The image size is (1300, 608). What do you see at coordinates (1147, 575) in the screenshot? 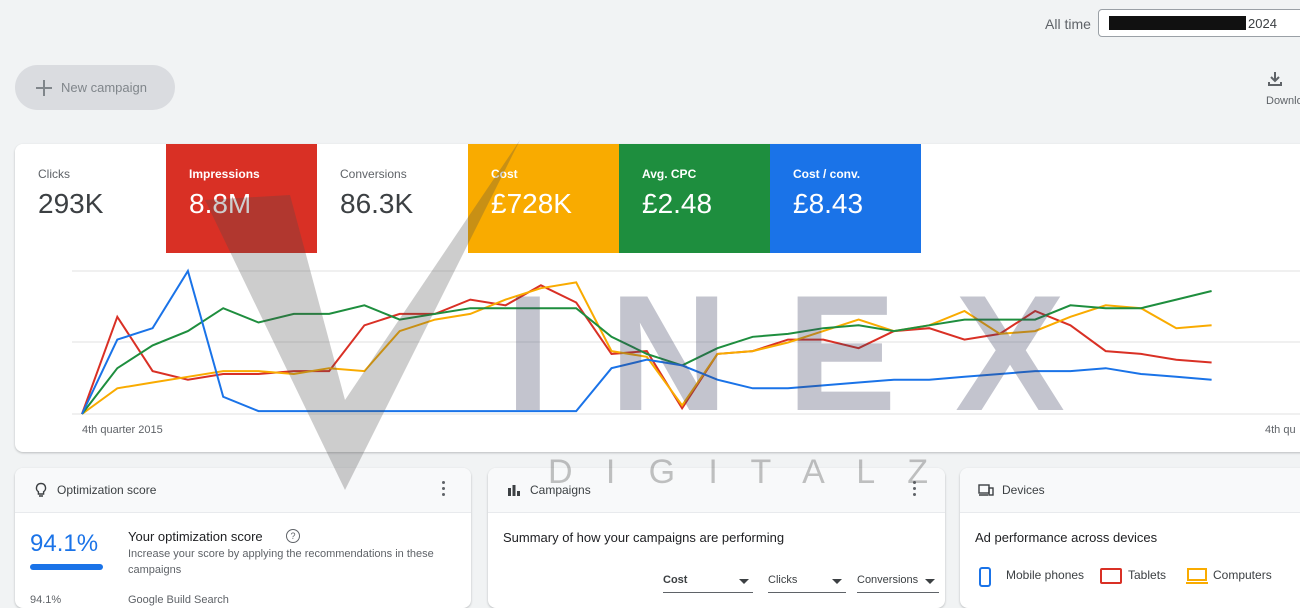
I see `legend-label: Tablets` at bounding box center [1147, 575].